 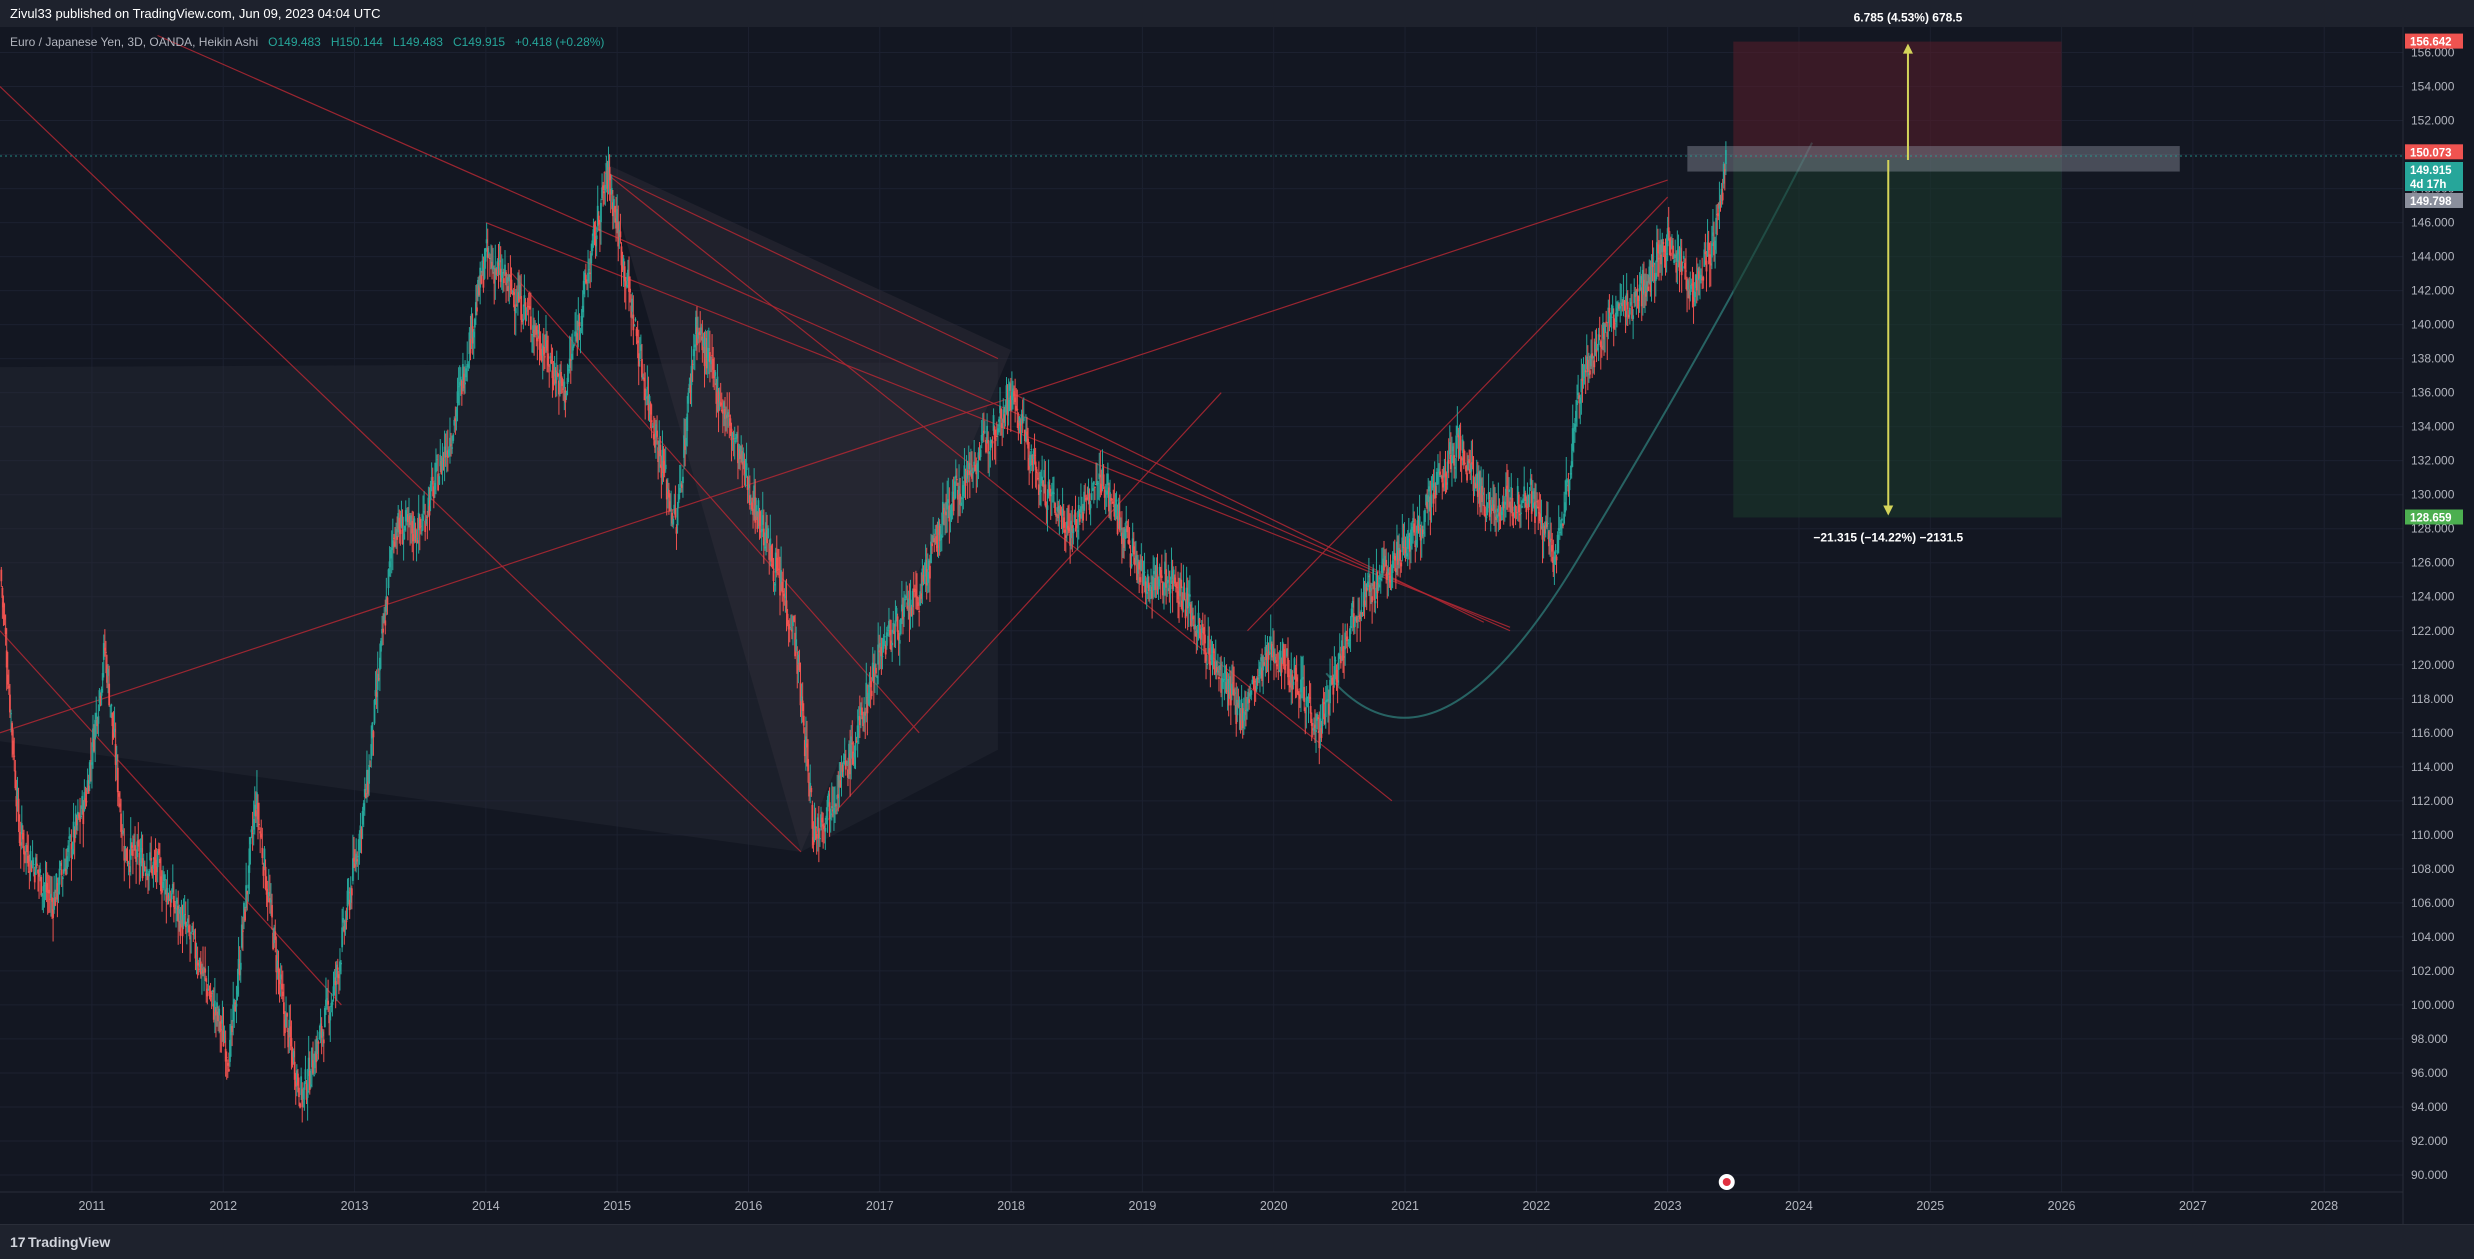 I want to click on y-tick-label: 92.000, so click(x=2429, y=1141).